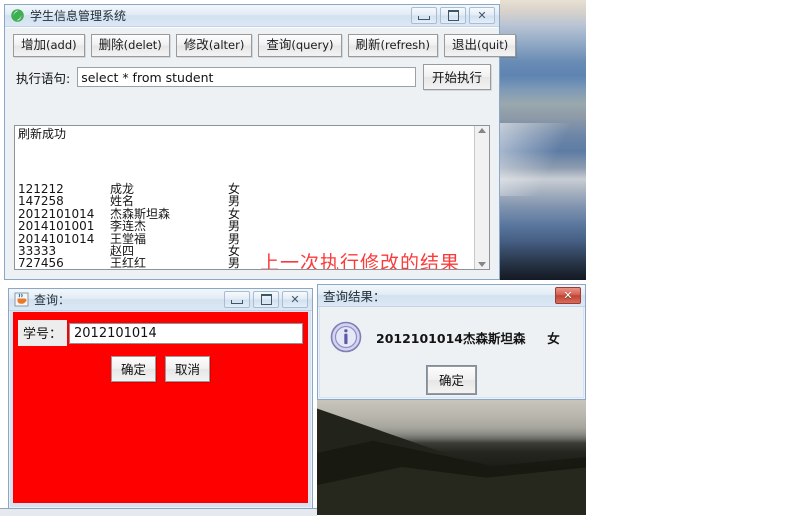 The width and height of the screenshot is (786, 516). Describe the element at coordinates (686, 140) in the screenshot. I see `wallpaper-blank-right` at that location.